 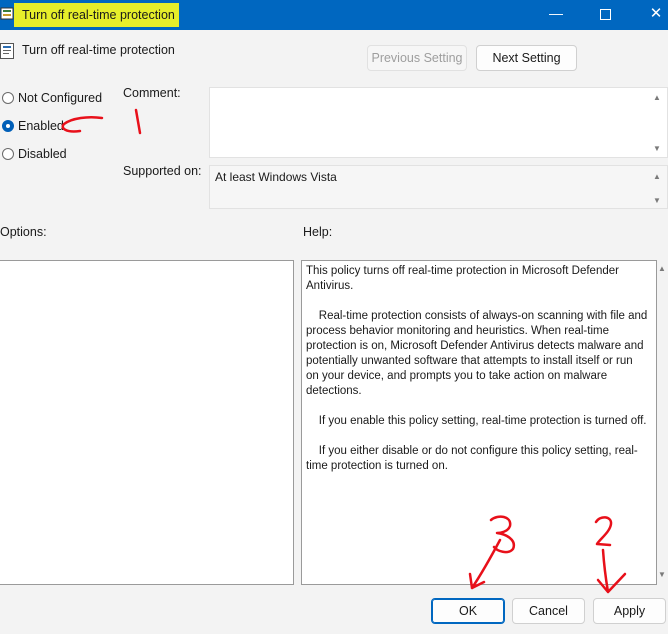 What do you see at coordinates (276, 177) in the screenshot?
I see `supported-value: At least Windows Vista` at bounding box center [276, 177].